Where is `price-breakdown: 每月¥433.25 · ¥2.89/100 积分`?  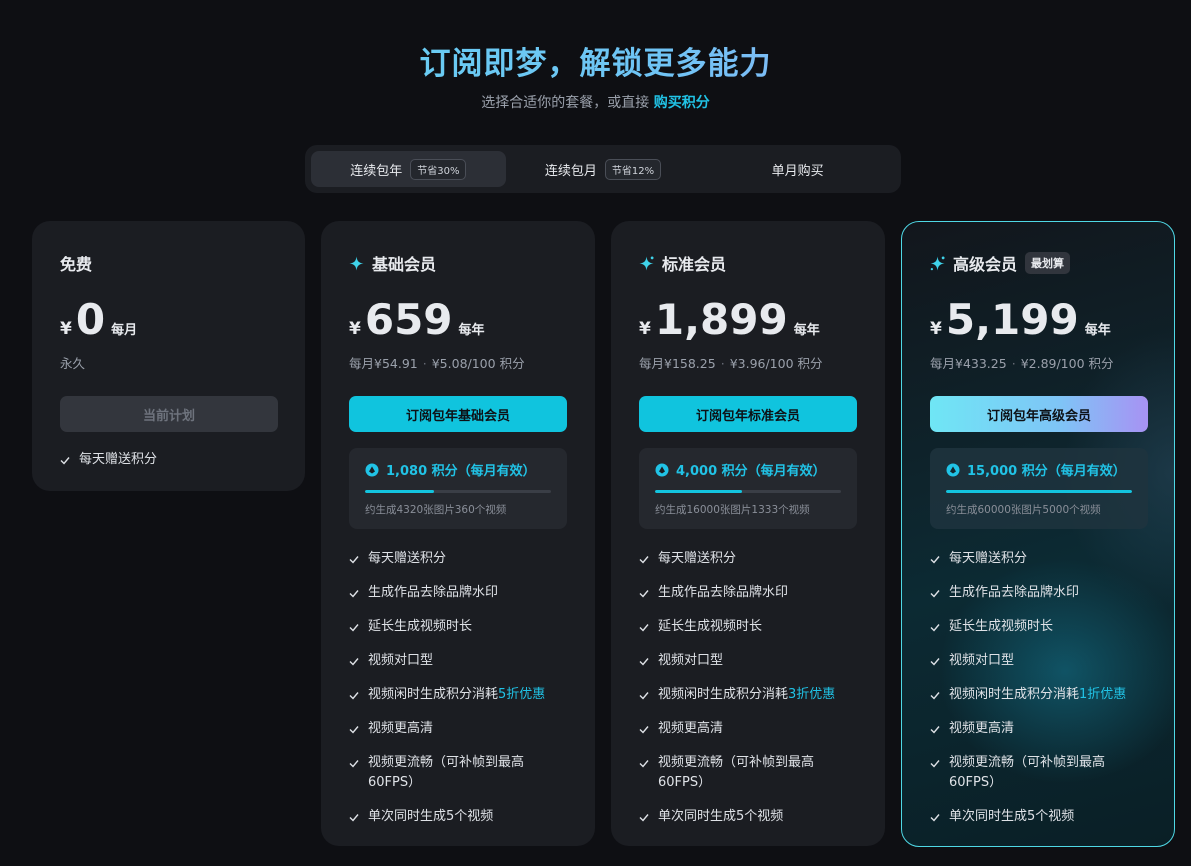
price-breakdown: 每月¥433.25 · ¥2.89/100 积分 is located at coordinates (1038, 362).